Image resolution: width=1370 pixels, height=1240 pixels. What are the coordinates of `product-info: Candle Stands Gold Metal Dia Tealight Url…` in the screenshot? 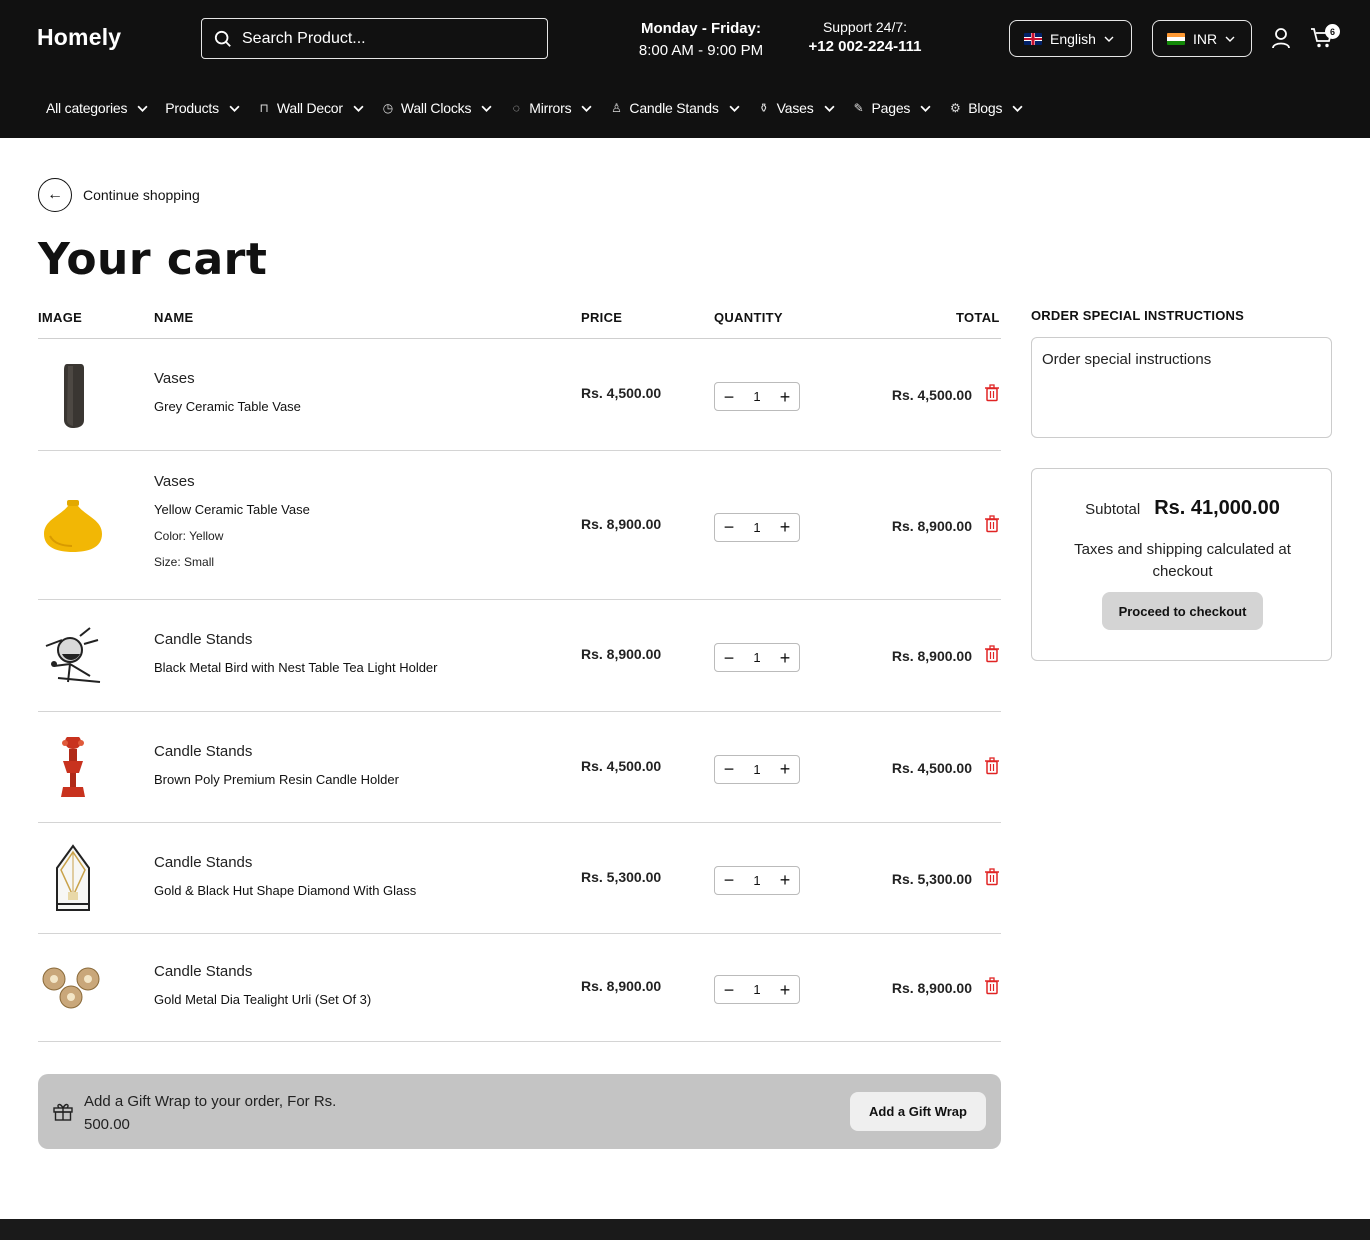 It's located at (262, 985).